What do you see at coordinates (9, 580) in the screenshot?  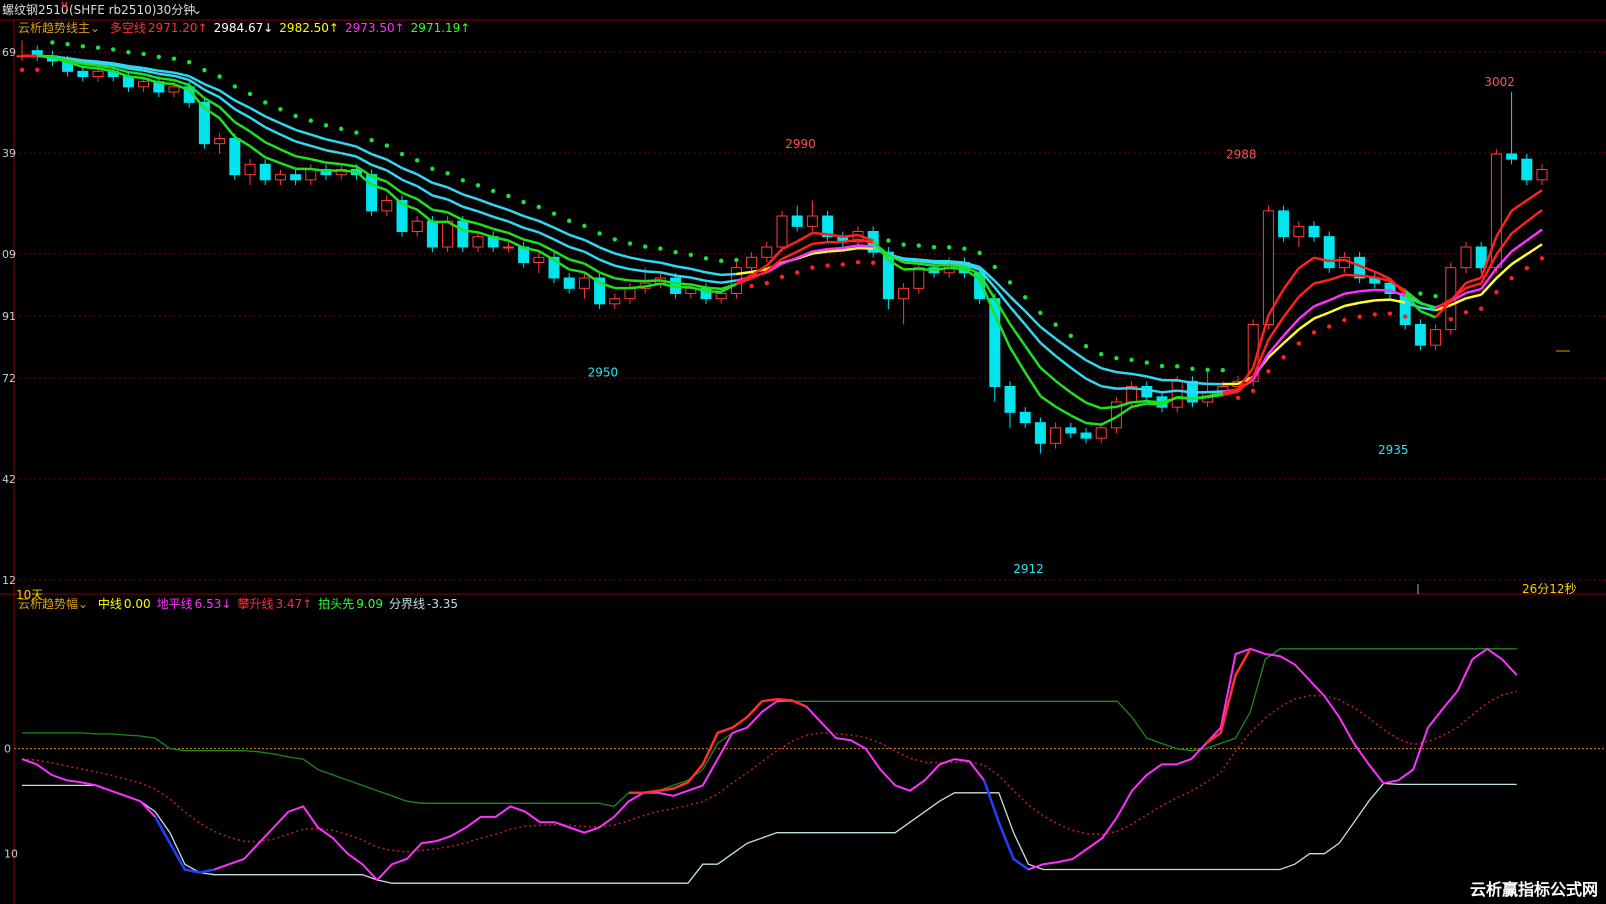 I see `main-tick-label: 12` at bounding box center [9, 580].